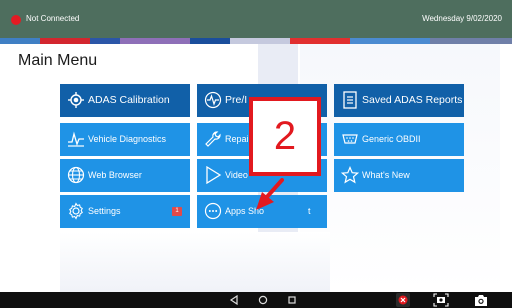 The image size is (512, 308). What do you see at coordinates (104, 211) in the screenshot?
I see `tile-label: Settings` at bounding box center [104, 211].